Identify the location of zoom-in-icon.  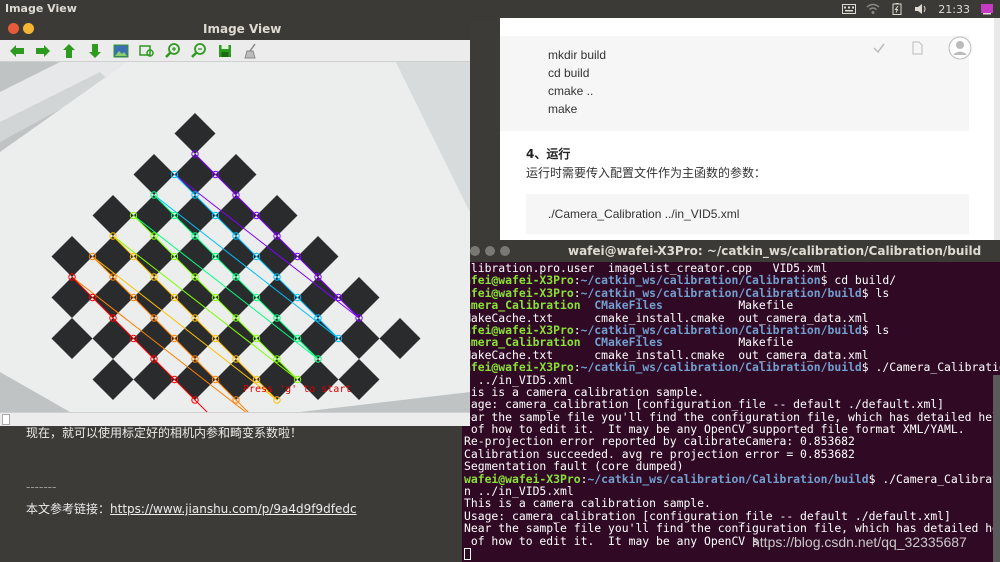
(172, 50).